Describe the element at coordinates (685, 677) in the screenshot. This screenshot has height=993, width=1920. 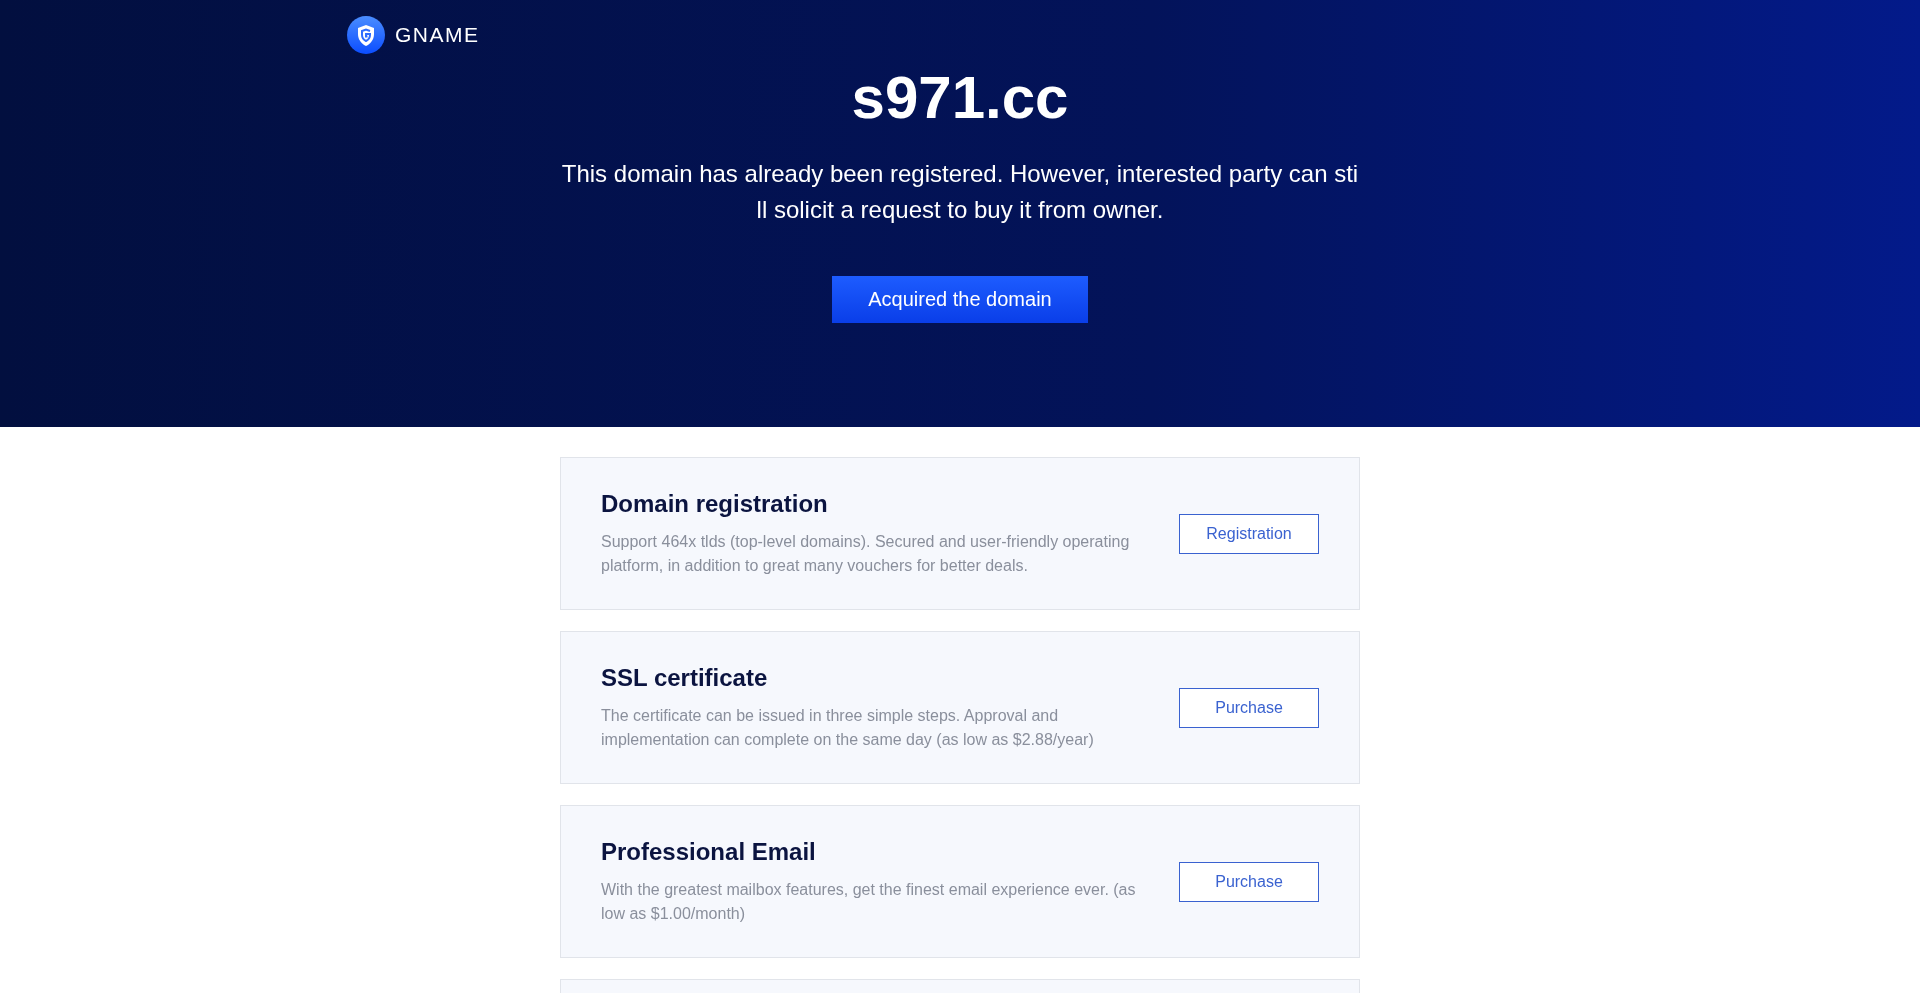
I see `service-title: SSL certificate` at that location.